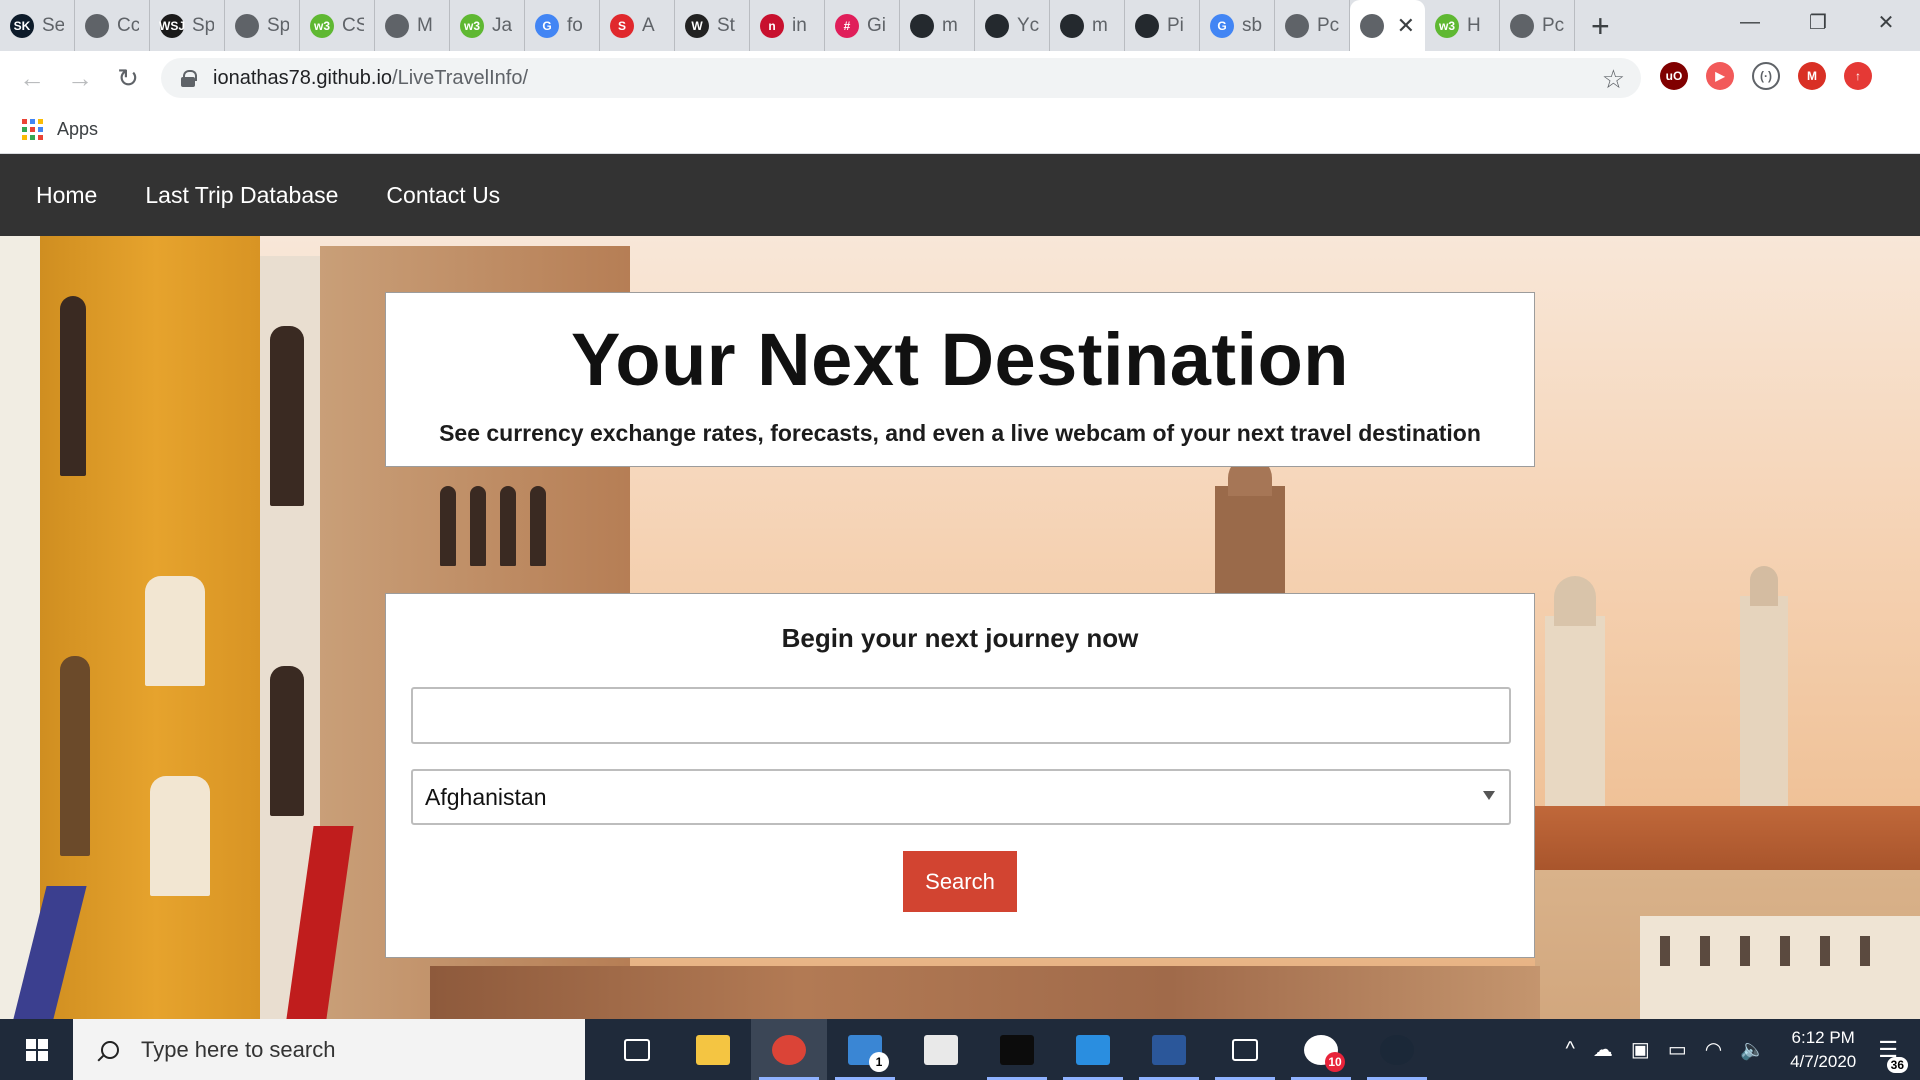 The width and height of the screenshot is (1920, 1080). Describe the element at coordinates (370, 78) in the screenshot. I see `url-text: ionathas78.github.io/LiveTravelInfo/` at that location.